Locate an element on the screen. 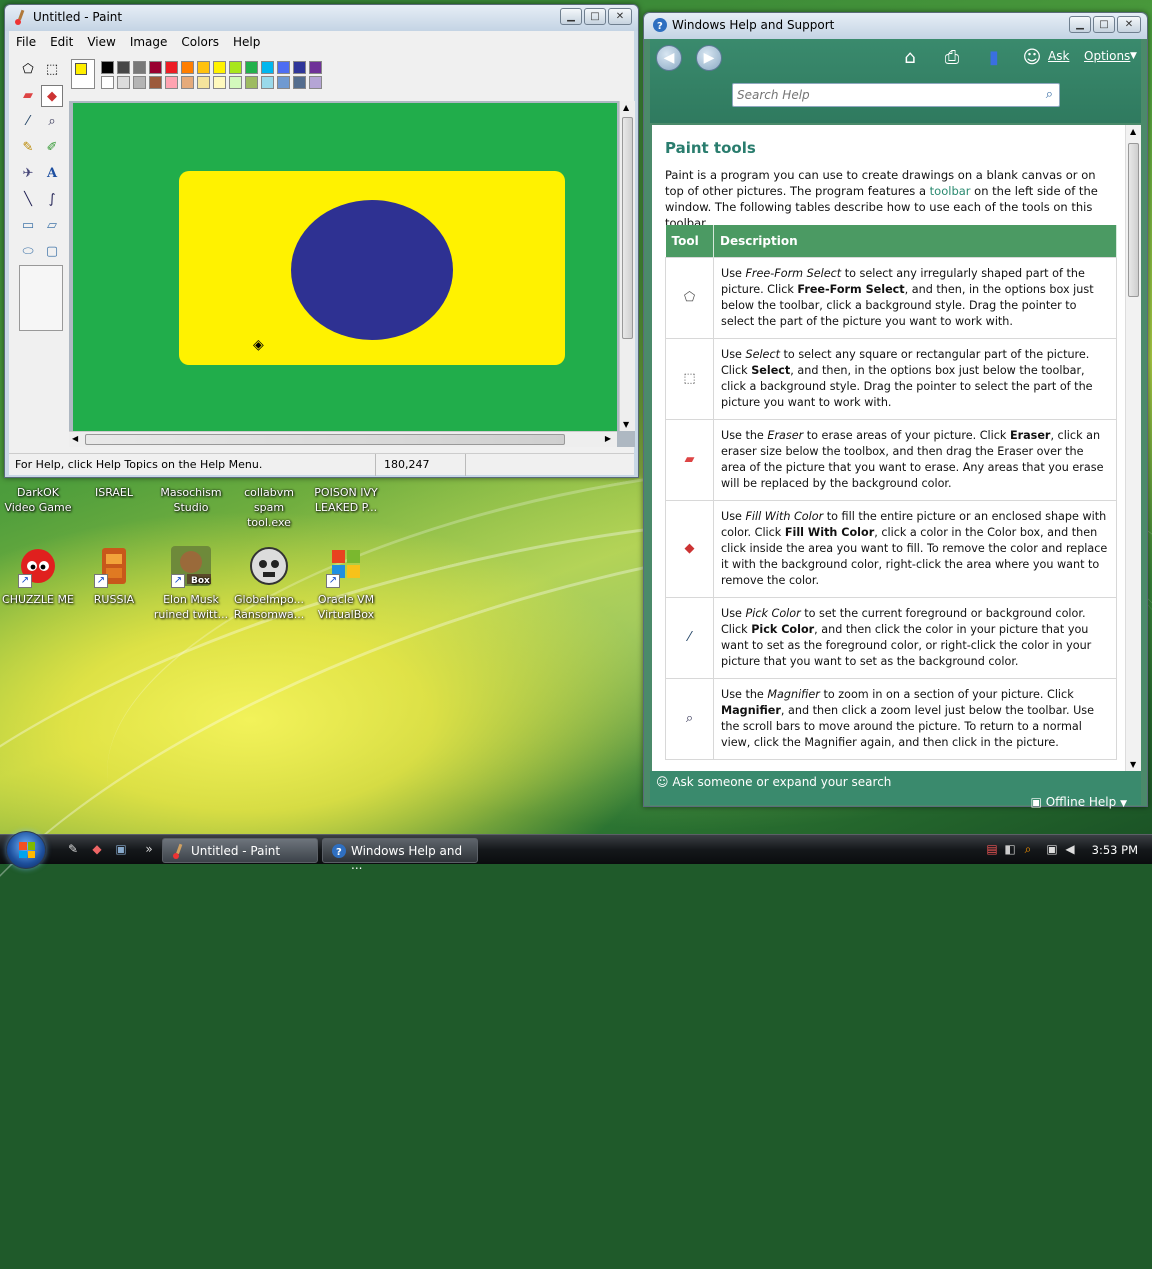 The height and width of the screenshot is (1269, 1152). tool-options-box is located at coordinates (41, 298).